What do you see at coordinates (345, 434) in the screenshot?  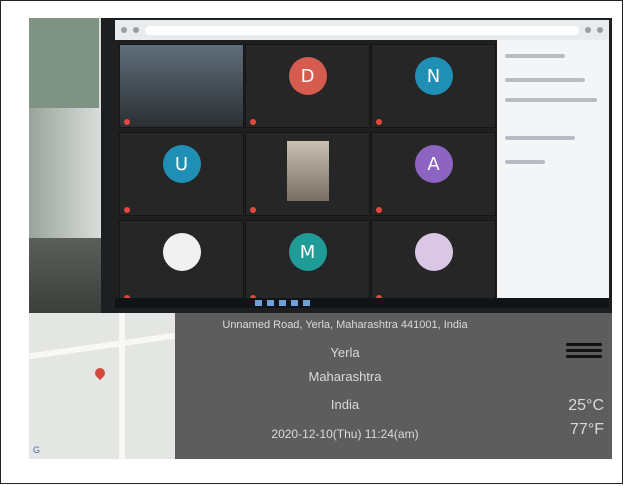 I see `datetime-text: 2020-12-10(Thu) 11:24(am)` at bounding box center [345, 434].